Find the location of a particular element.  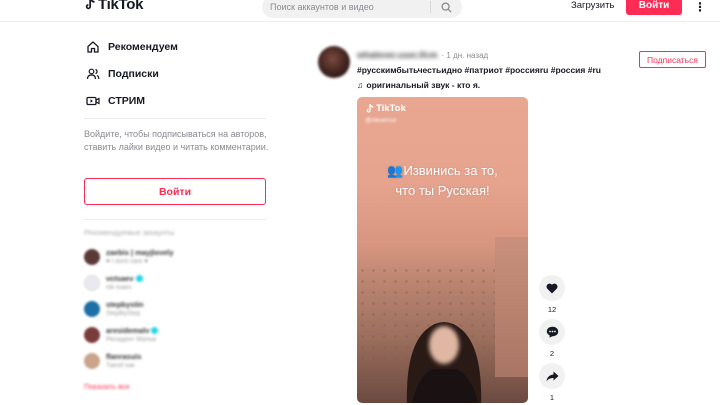

heart-icon is located at coordinates (552, 288).